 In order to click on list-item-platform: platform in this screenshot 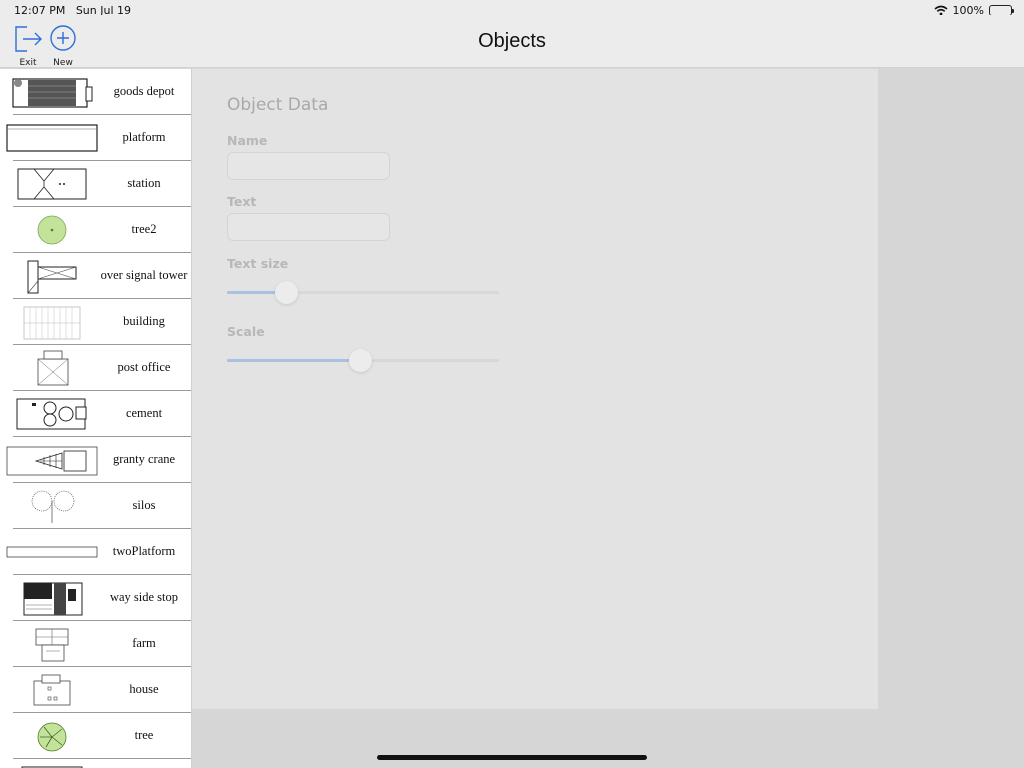, I will do `click(95, 138)`.